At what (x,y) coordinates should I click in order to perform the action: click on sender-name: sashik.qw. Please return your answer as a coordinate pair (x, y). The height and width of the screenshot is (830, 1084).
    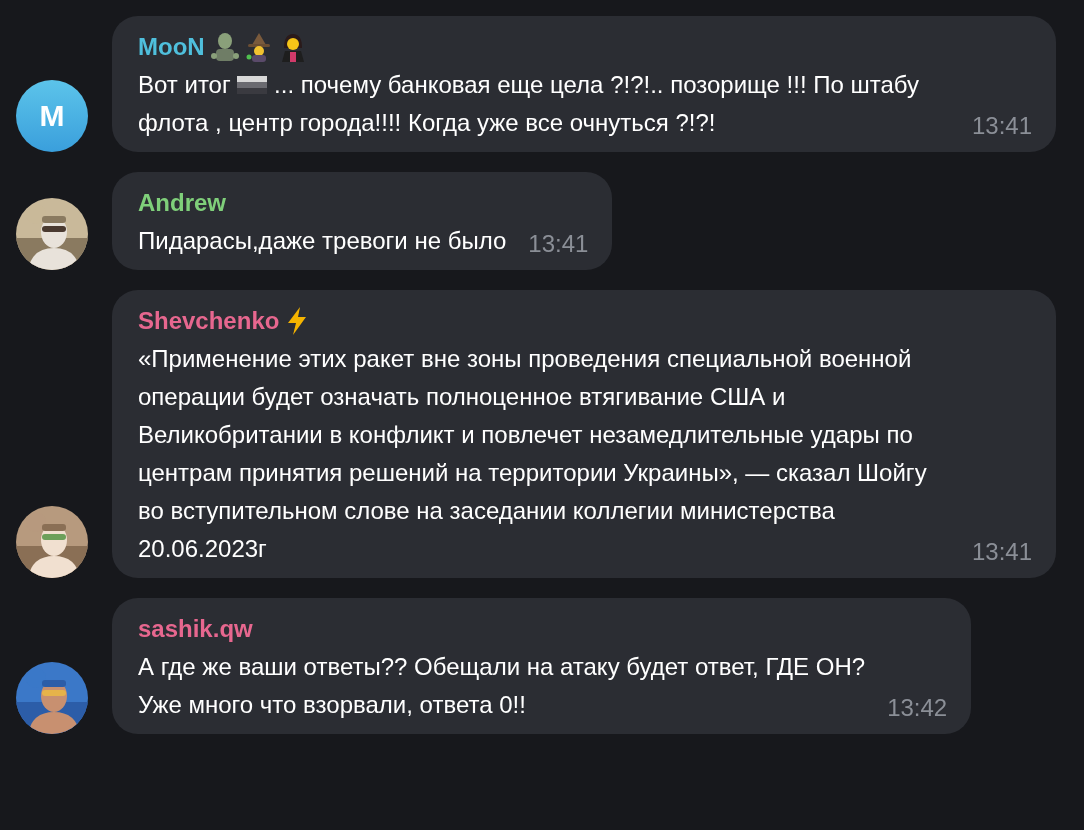
    Looking at the image, I should click on (195, 629).